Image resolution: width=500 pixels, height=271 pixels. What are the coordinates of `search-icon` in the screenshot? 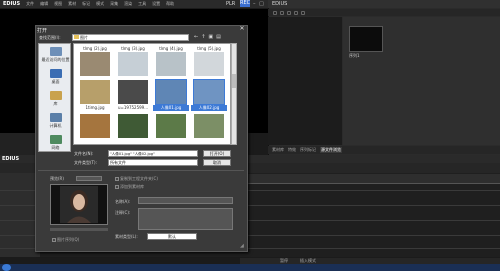 It's located at (282, 12).